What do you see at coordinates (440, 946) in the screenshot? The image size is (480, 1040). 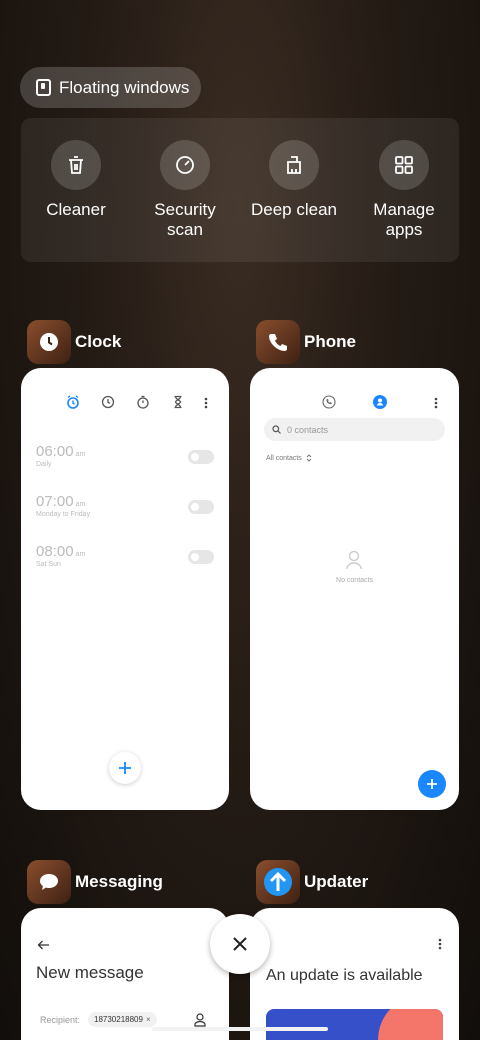 I see `updater-more-icon` at bounding box center [440, 946].